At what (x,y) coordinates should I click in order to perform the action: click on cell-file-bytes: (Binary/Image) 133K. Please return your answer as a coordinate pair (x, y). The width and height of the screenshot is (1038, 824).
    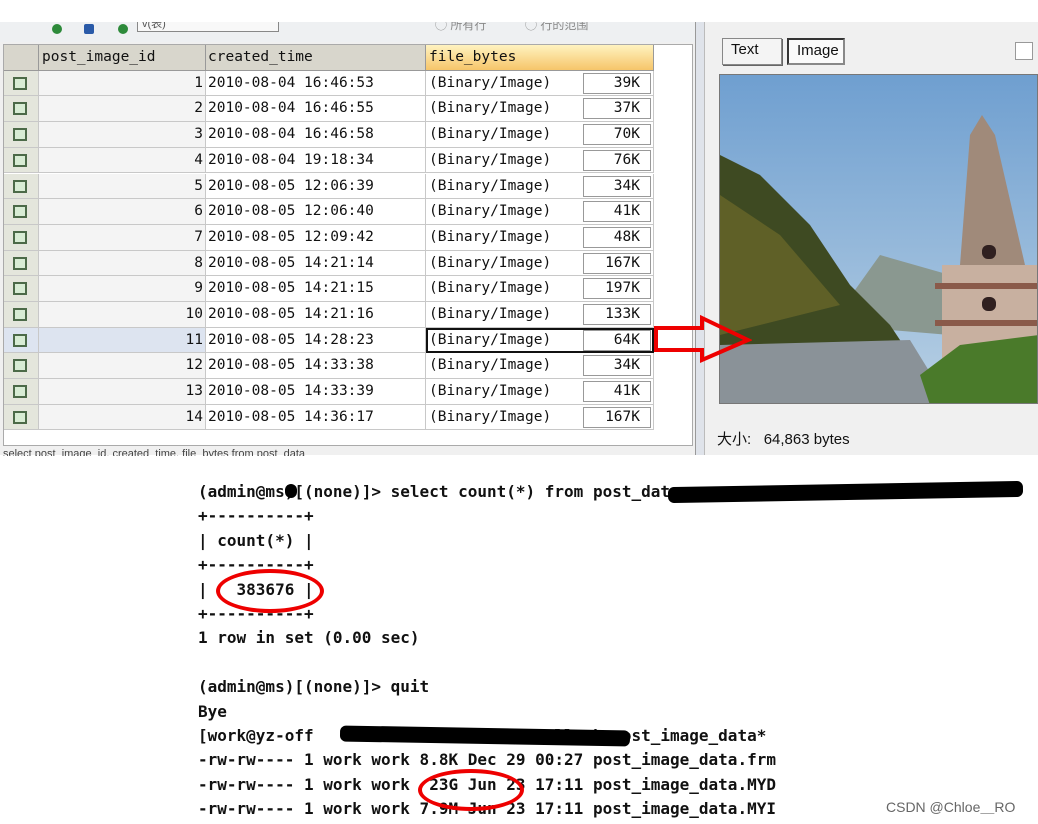
    Looking at the image, I should click on (540, 315).